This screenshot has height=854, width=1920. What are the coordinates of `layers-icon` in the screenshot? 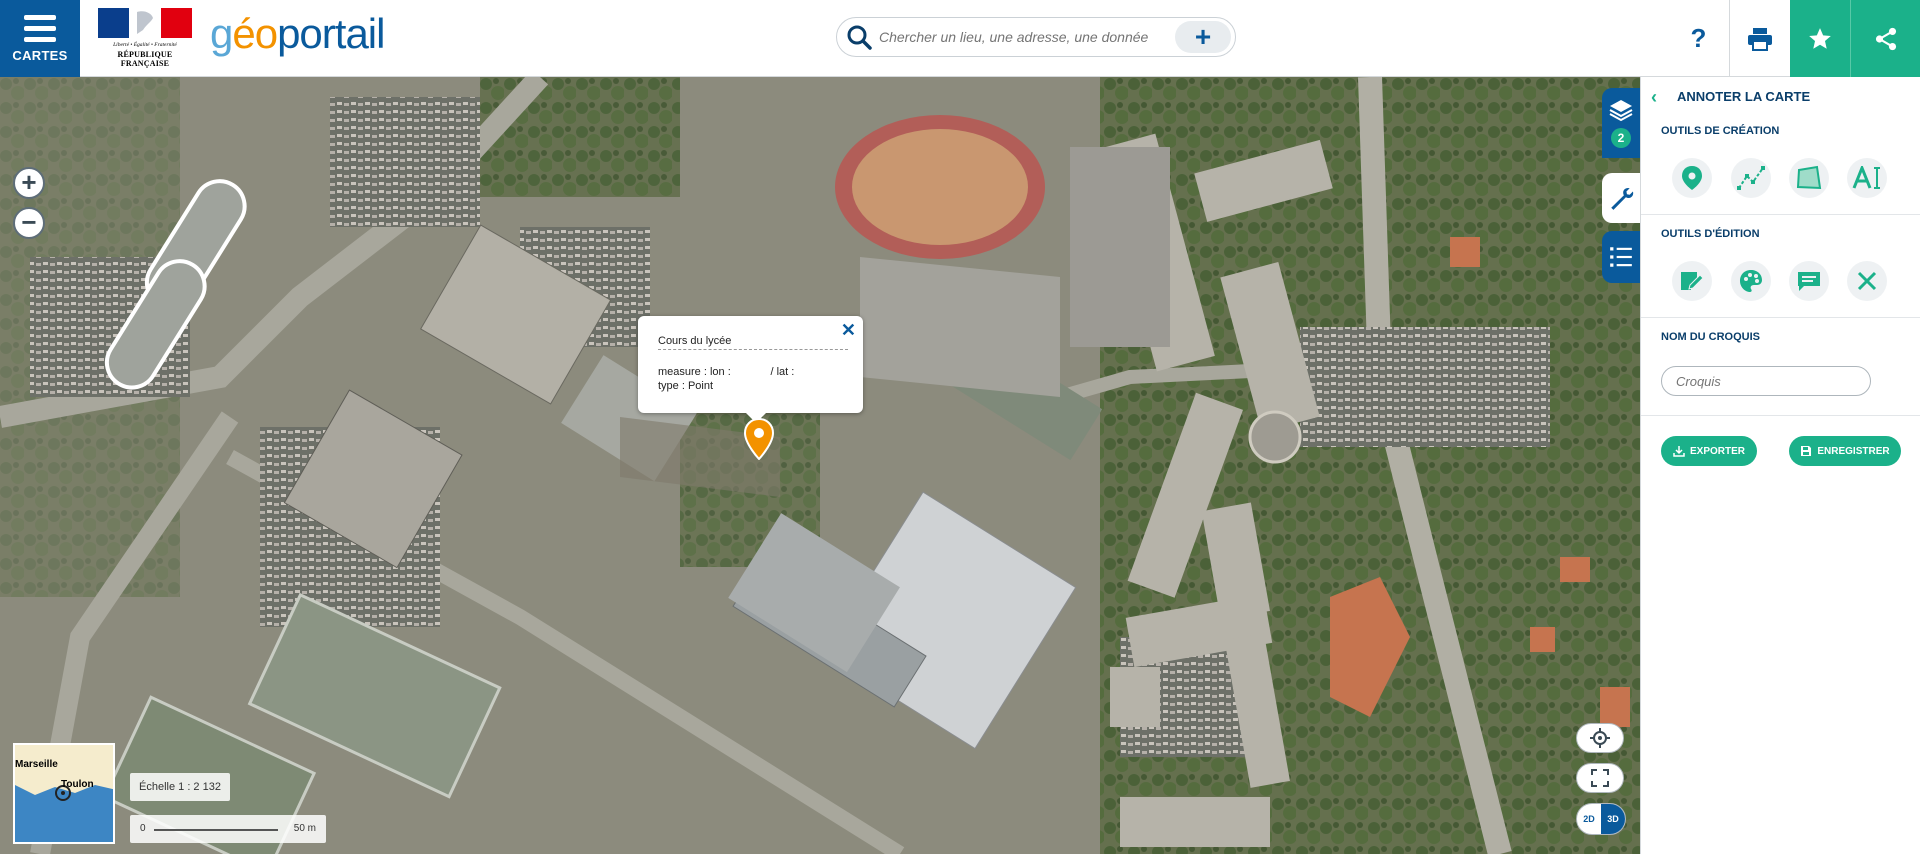 It's located at (1621, 111).